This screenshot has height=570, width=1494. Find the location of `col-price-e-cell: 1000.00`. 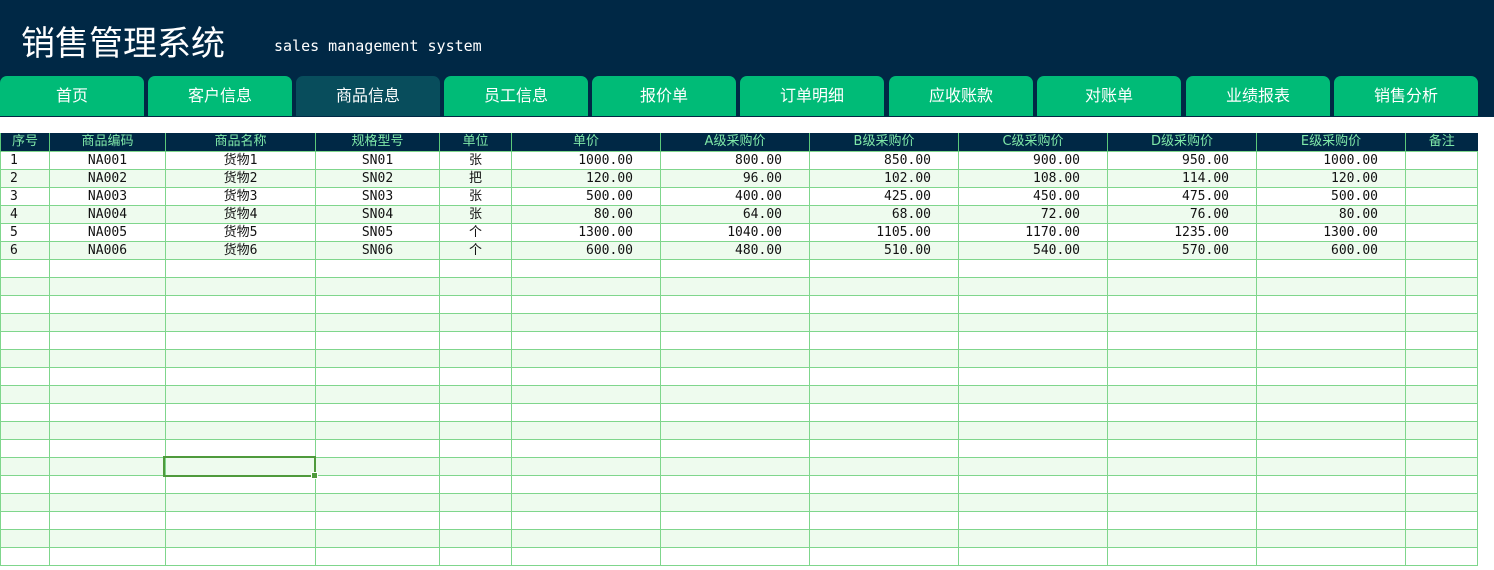

col-price-e-cell: 1000.00 is located at coordinates (1331, 160).